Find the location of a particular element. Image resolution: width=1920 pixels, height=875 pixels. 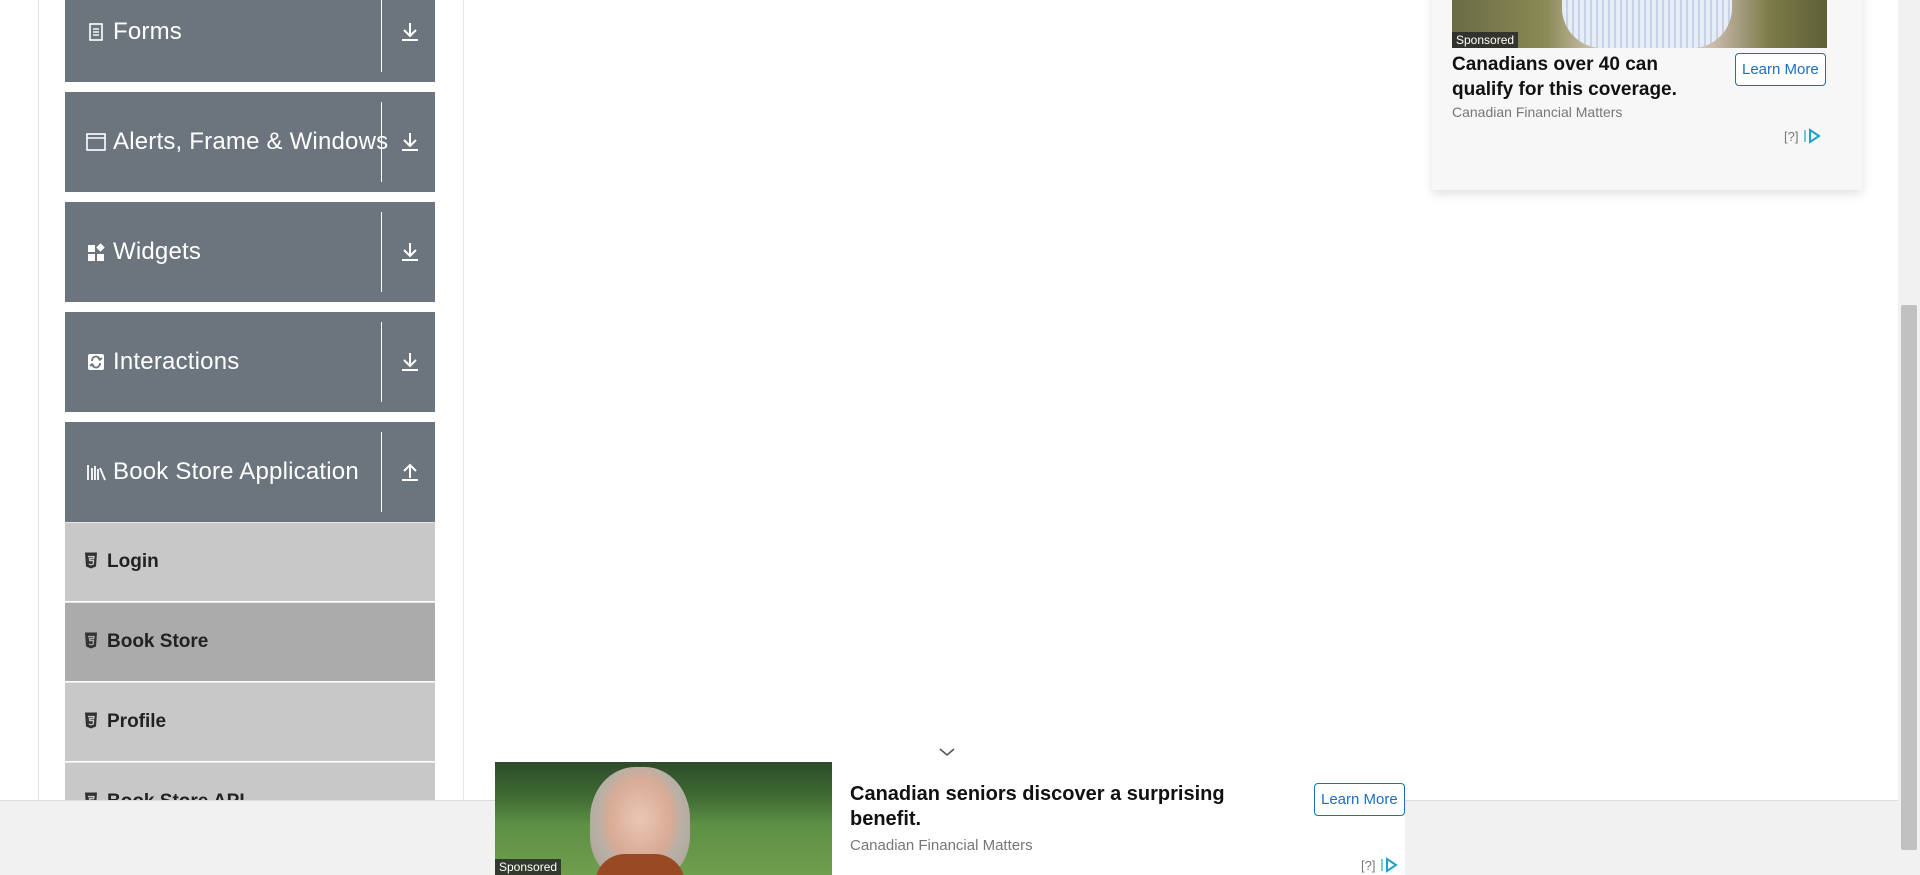

nav-group-alerts: Alerts, Frame & Windows is located at coordinates (250, 142).